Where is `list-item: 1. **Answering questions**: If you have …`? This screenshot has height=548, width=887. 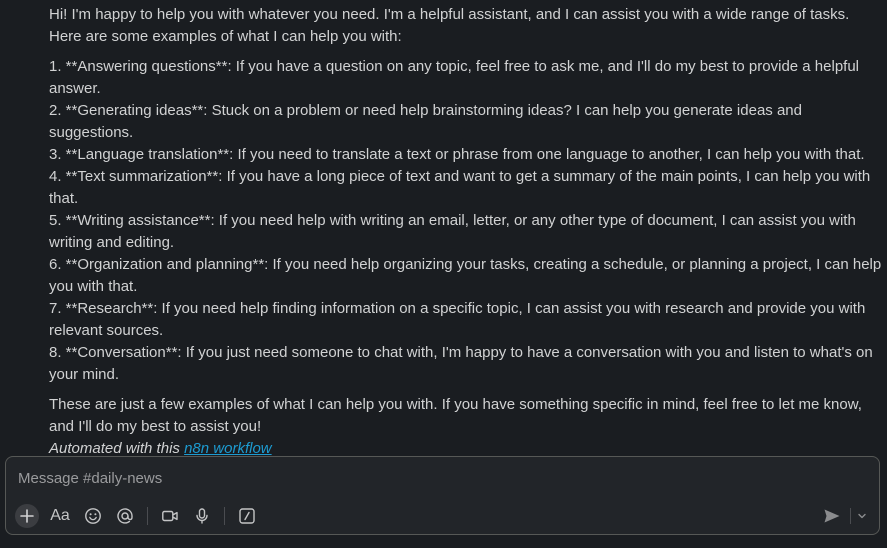 list-item: 1. **Answering questions**: If you have … is located at coordinates (454, 77).